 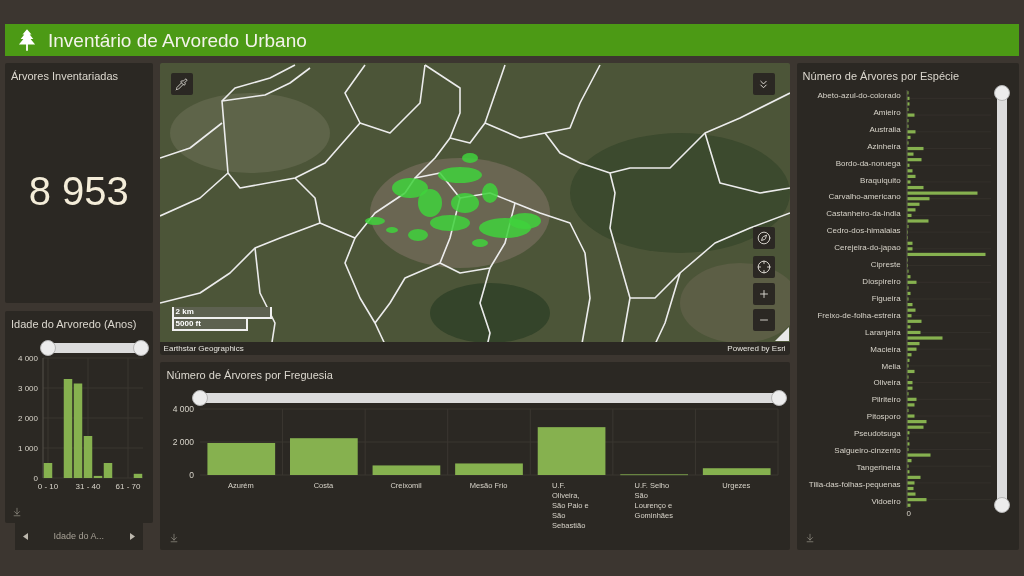 I want to click on category-label: Amieiro, so click(x=887, y=112).